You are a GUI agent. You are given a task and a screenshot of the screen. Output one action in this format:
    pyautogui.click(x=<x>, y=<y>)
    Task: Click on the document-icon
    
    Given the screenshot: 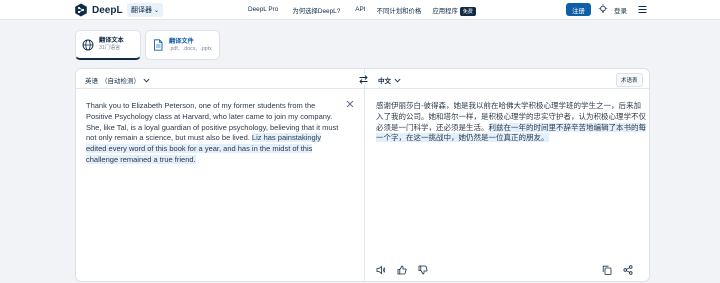 What is the action you would take?
    pyautogui.click(x=158, y=45)
    